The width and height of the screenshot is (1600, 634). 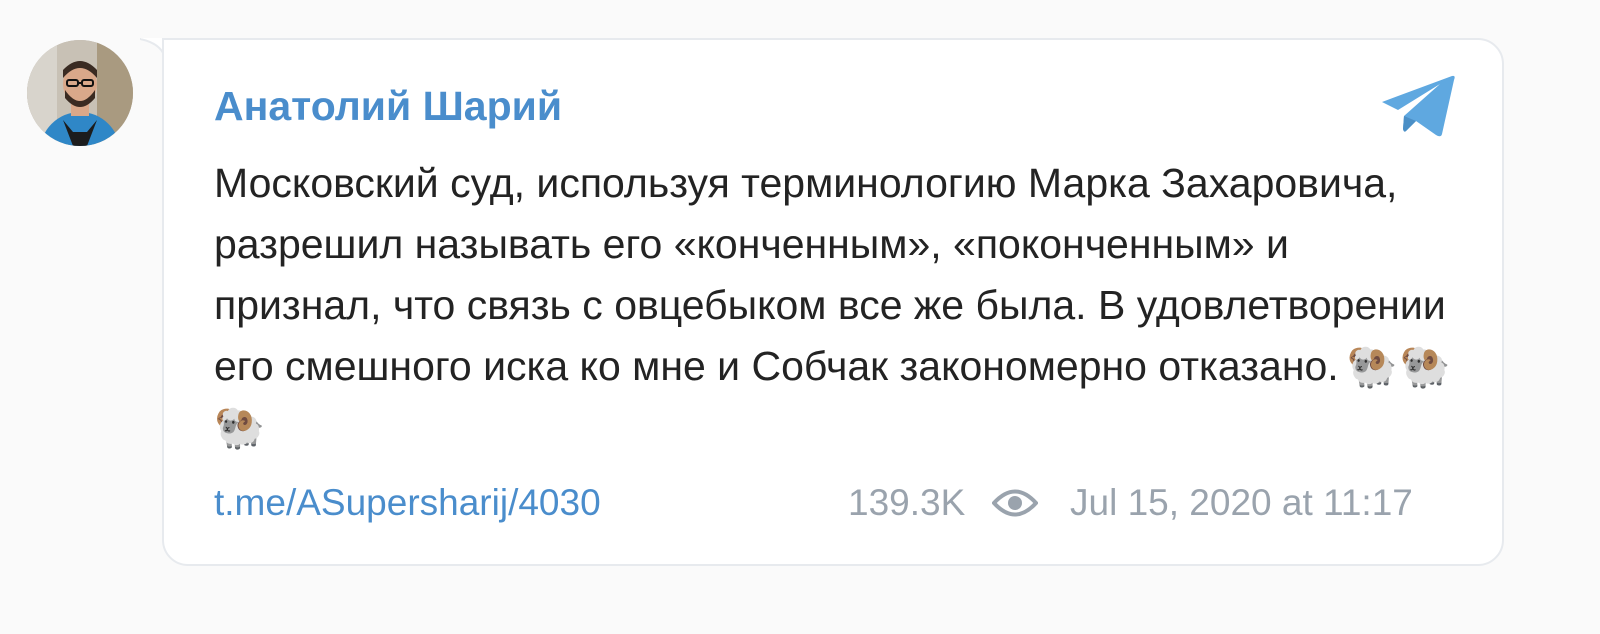 What do you see at coordinates (1418, 106) in the screenshot?
I see `telegram-icon` at bounding box center [1418, 106].